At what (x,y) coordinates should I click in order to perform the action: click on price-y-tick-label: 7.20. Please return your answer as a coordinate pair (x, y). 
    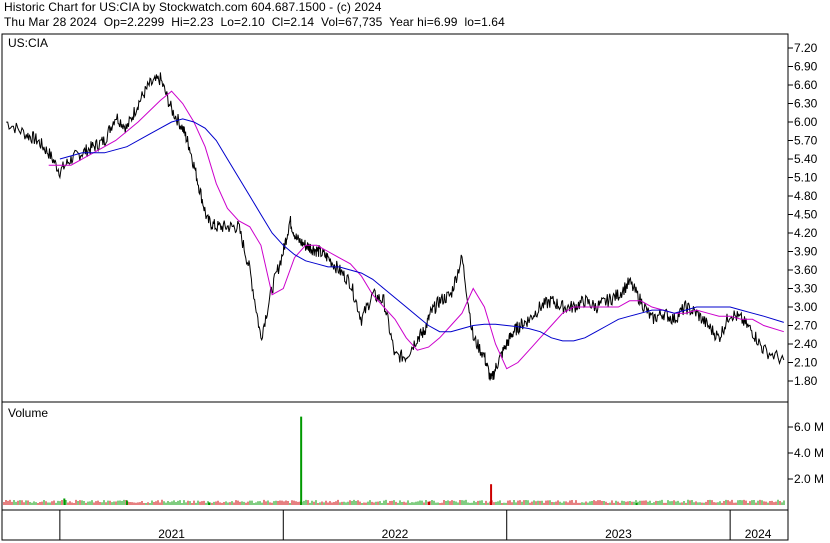
    Looking at the image, I should click on (806, 48).